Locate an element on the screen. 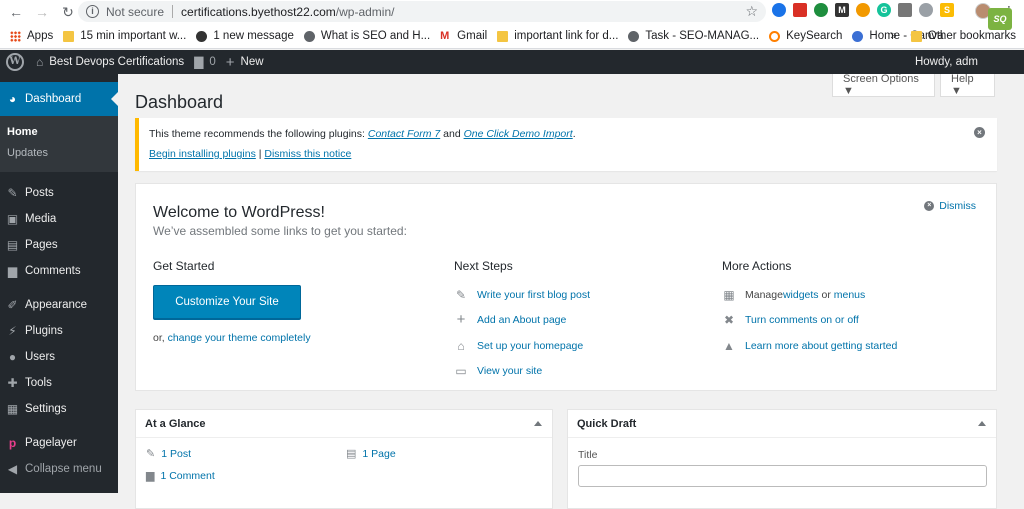  sidebar-item-settings: ▦ Settings is located at coordinates (59, 409).